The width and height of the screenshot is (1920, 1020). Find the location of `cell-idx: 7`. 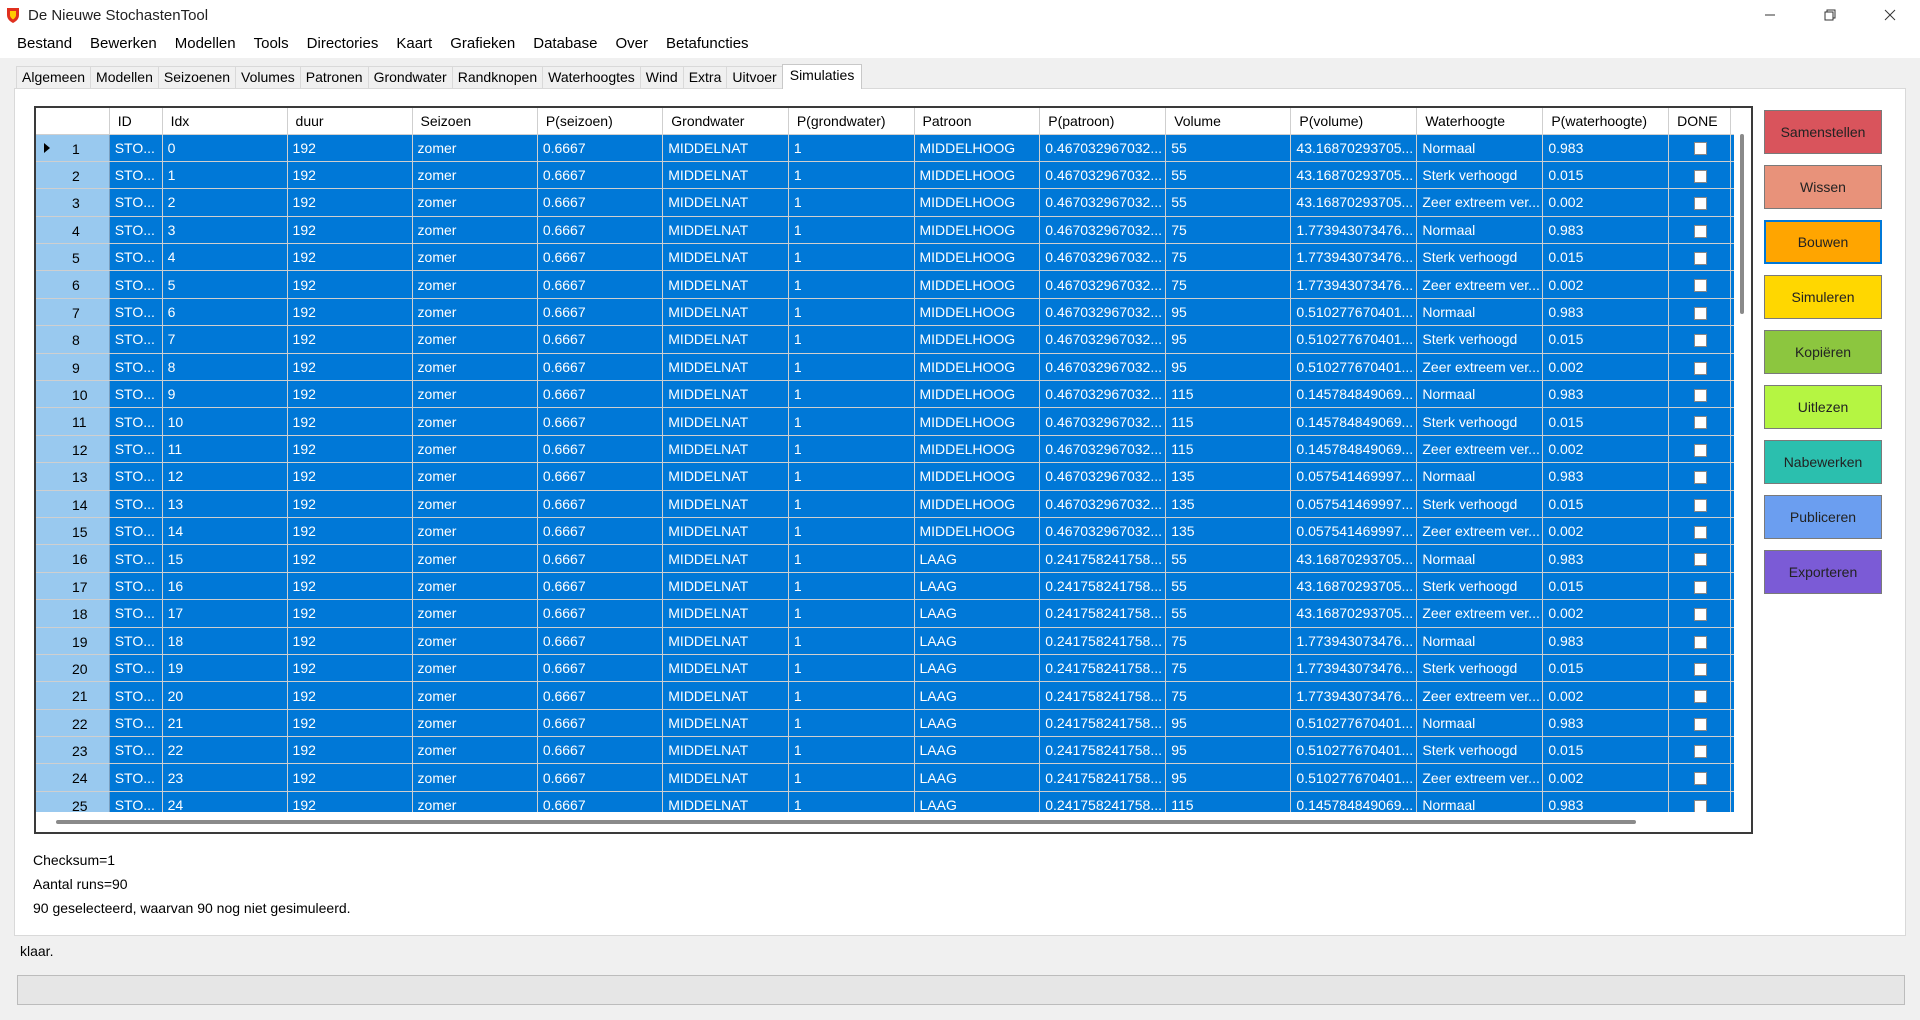

cell-idx: 7 is located at coordinates (225, 339).